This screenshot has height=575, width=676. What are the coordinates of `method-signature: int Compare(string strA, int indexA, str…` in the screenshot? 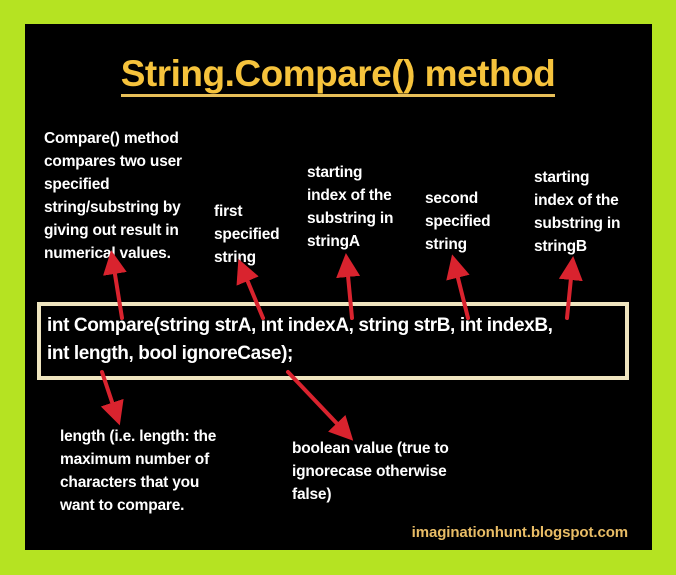 It's located at (300, 339).